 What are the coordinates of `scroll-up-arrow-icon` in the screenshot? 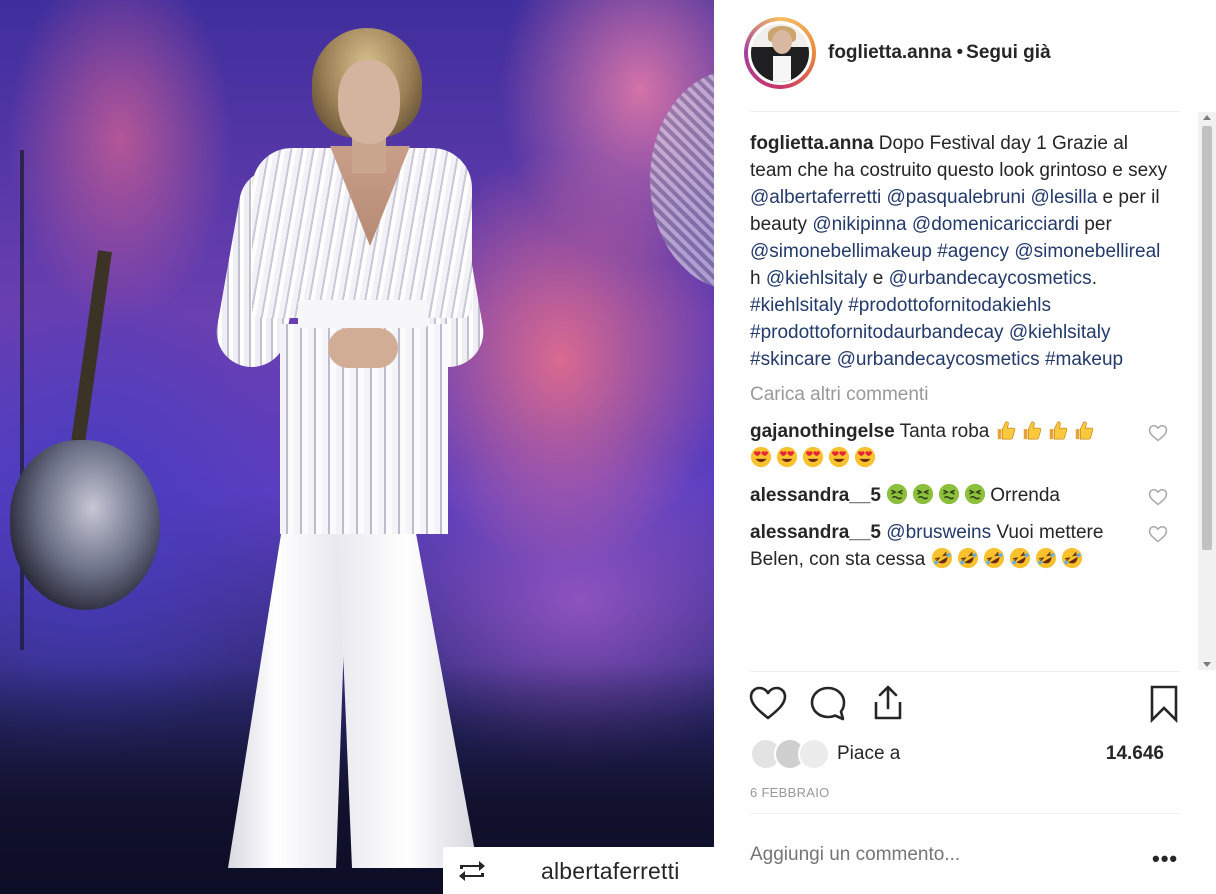 It's located at (1207, 117).